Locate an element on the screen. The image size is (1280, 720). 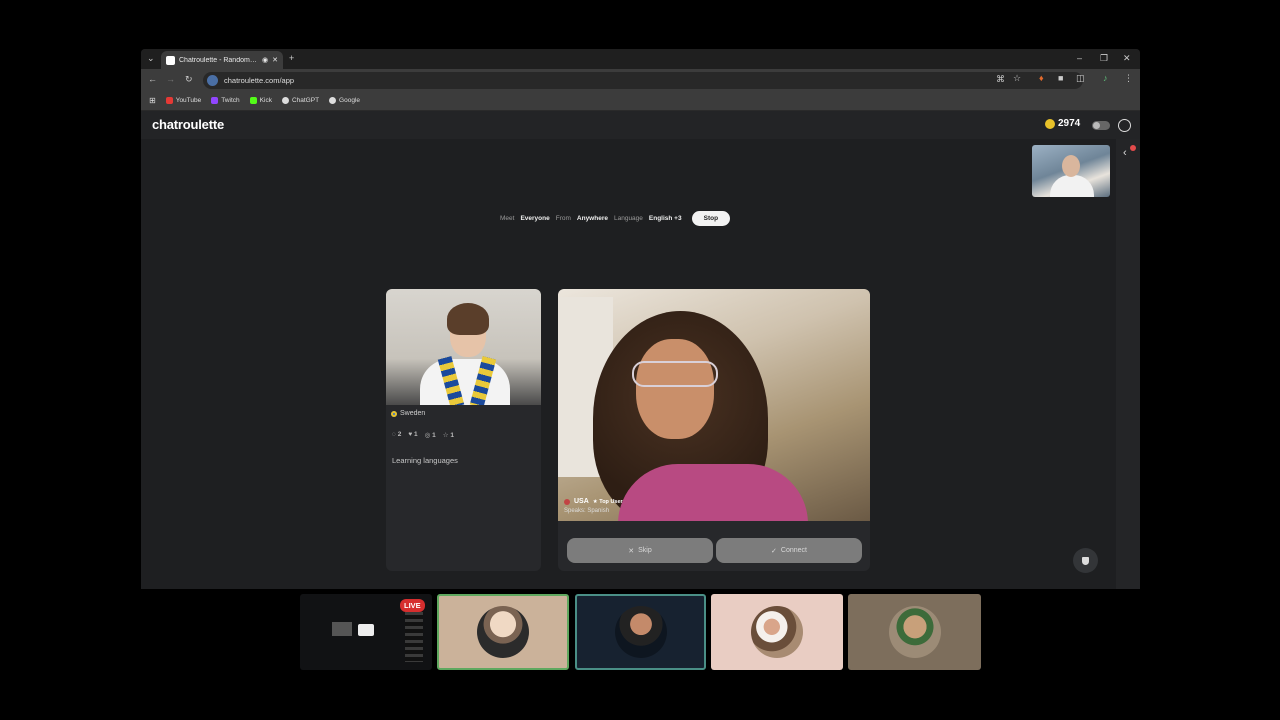
stat-item: ☆ 1 is located at coordinates (448, 435).